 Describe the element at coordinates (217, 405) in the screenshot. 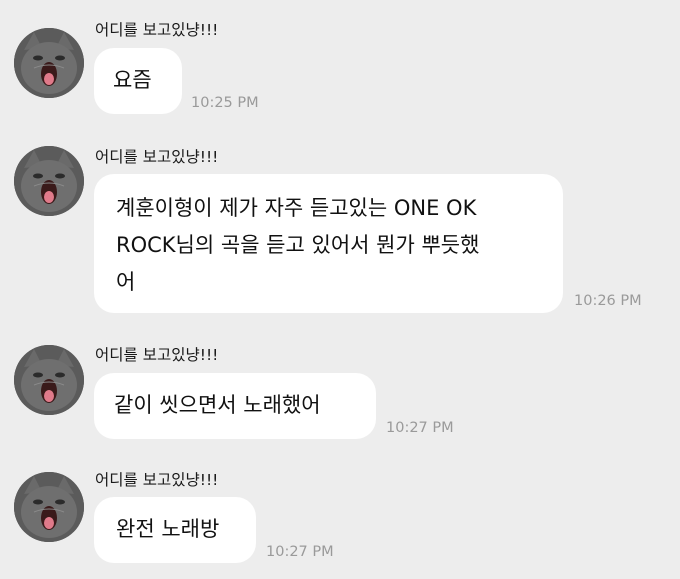

I see `message-text: 같이 씻으면서 노래했어` at that location.